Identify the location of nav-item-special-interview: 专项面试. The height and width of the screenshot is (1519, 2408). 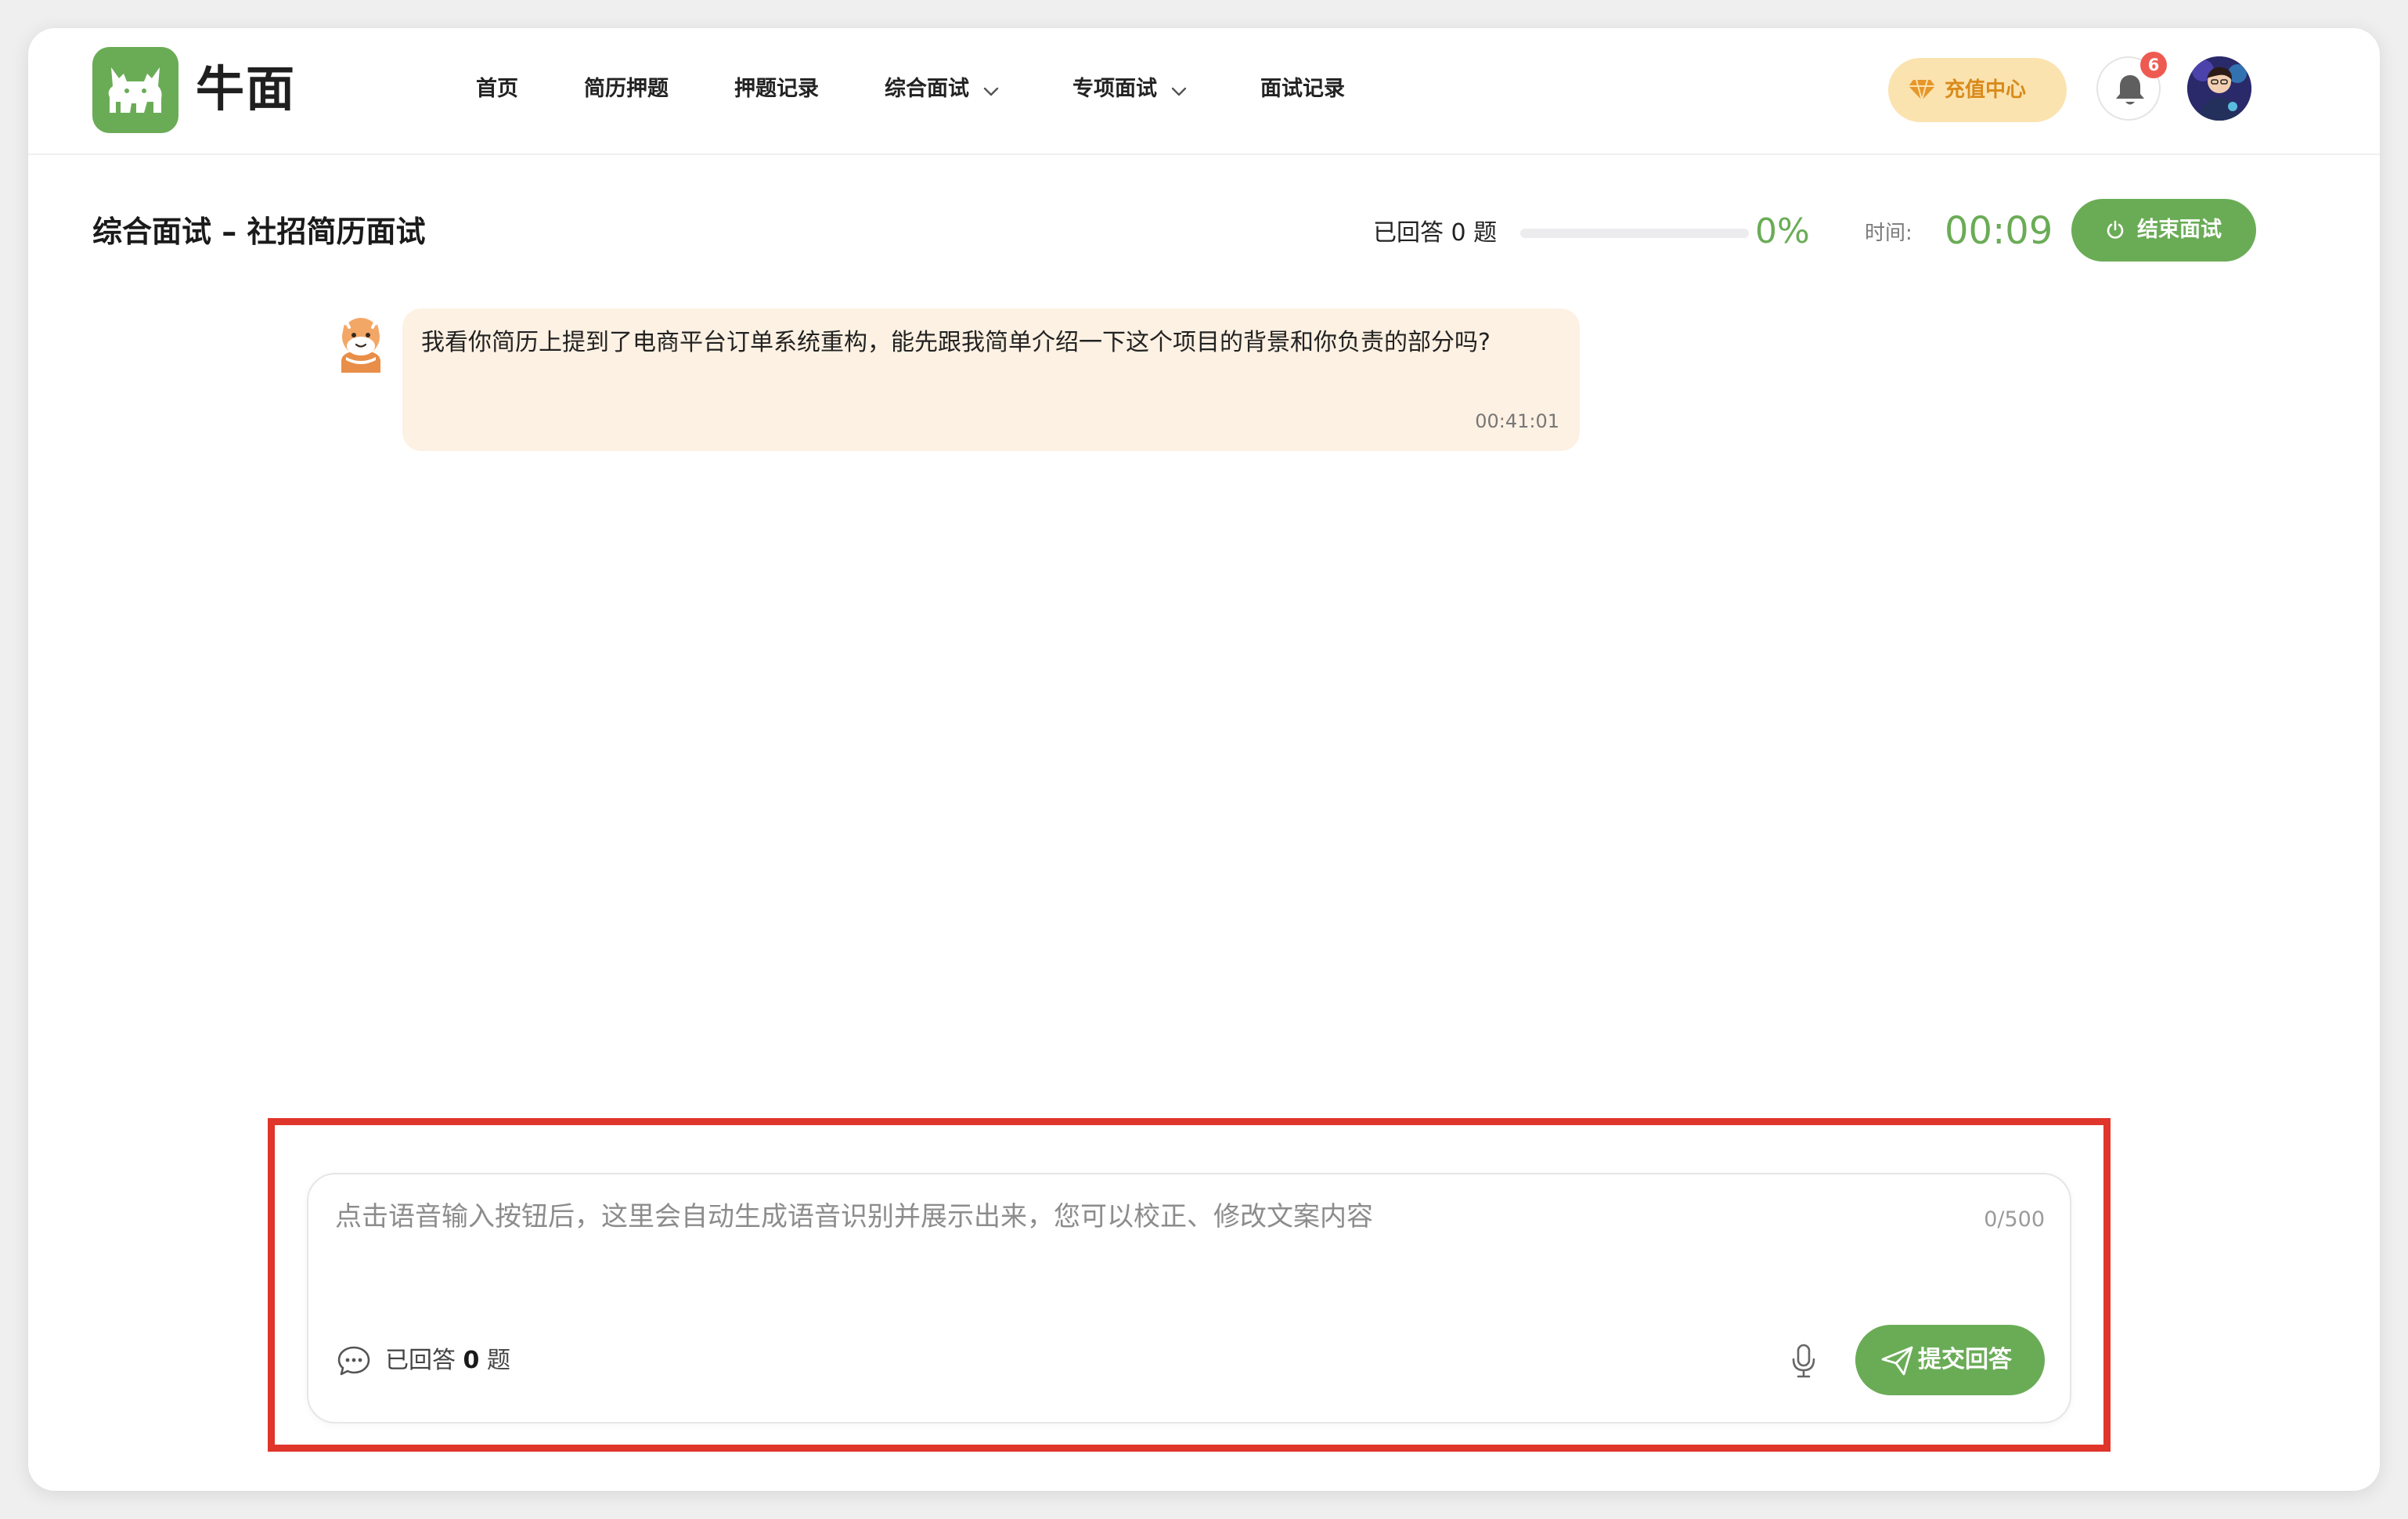
(1129, 89).